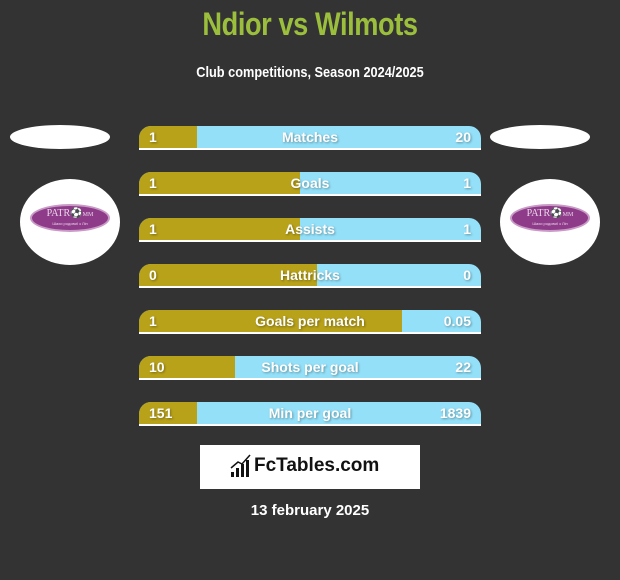 The width and height of the screenshot is (620, 580). What do you see at coordinates (467, 275) in the screenshot?
I see `right-value: 0` at bounding box center [467, 275].